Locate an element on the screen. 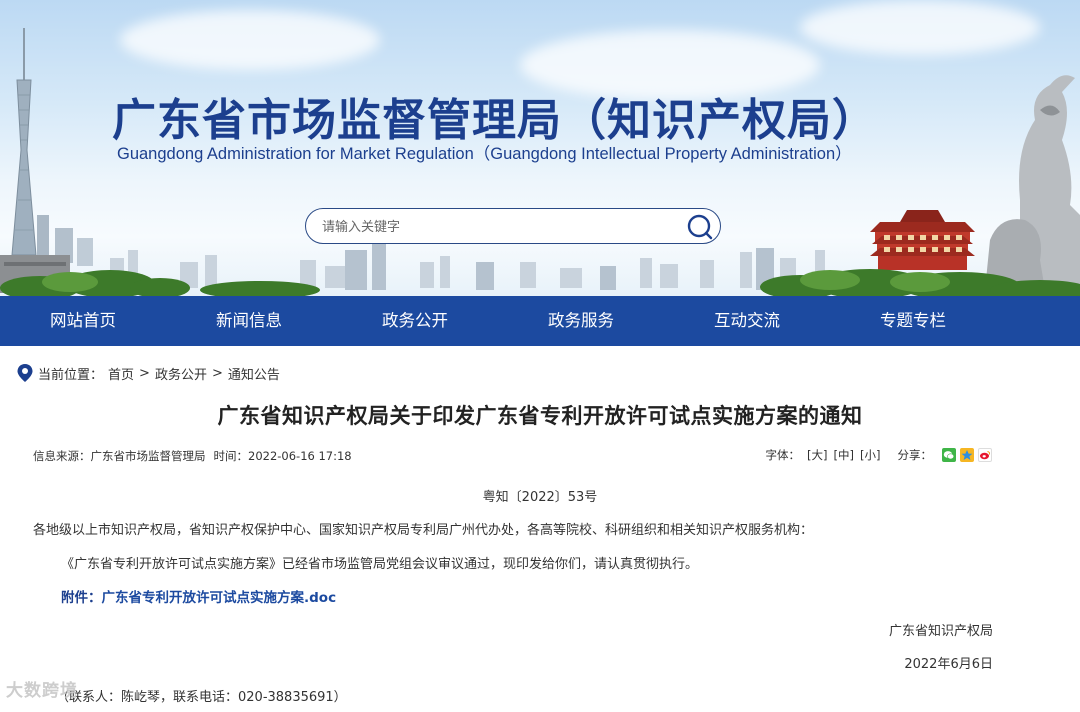  main-nav: 网站首页 新闻信息 政务公开 政务服务 互动交流 专题专栏 is located at coordinates (540, 321).